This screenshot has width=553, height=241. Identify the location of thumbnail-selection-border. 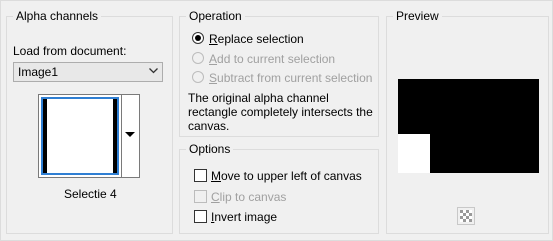
(80, 136).